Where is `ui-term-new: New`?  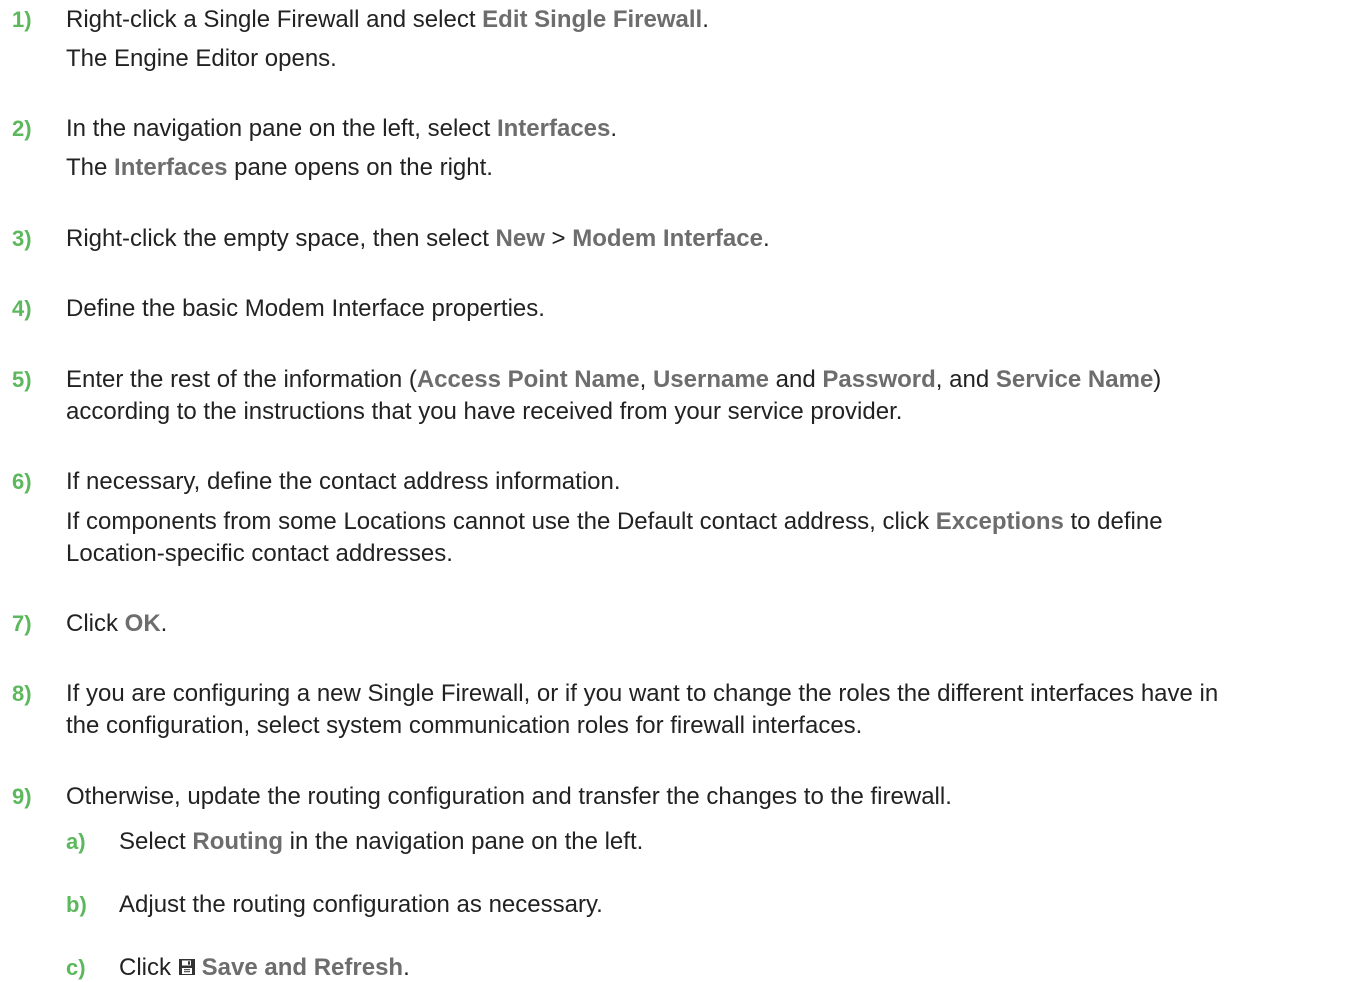 ui-term-new: New is located at coordinates (520, 238).